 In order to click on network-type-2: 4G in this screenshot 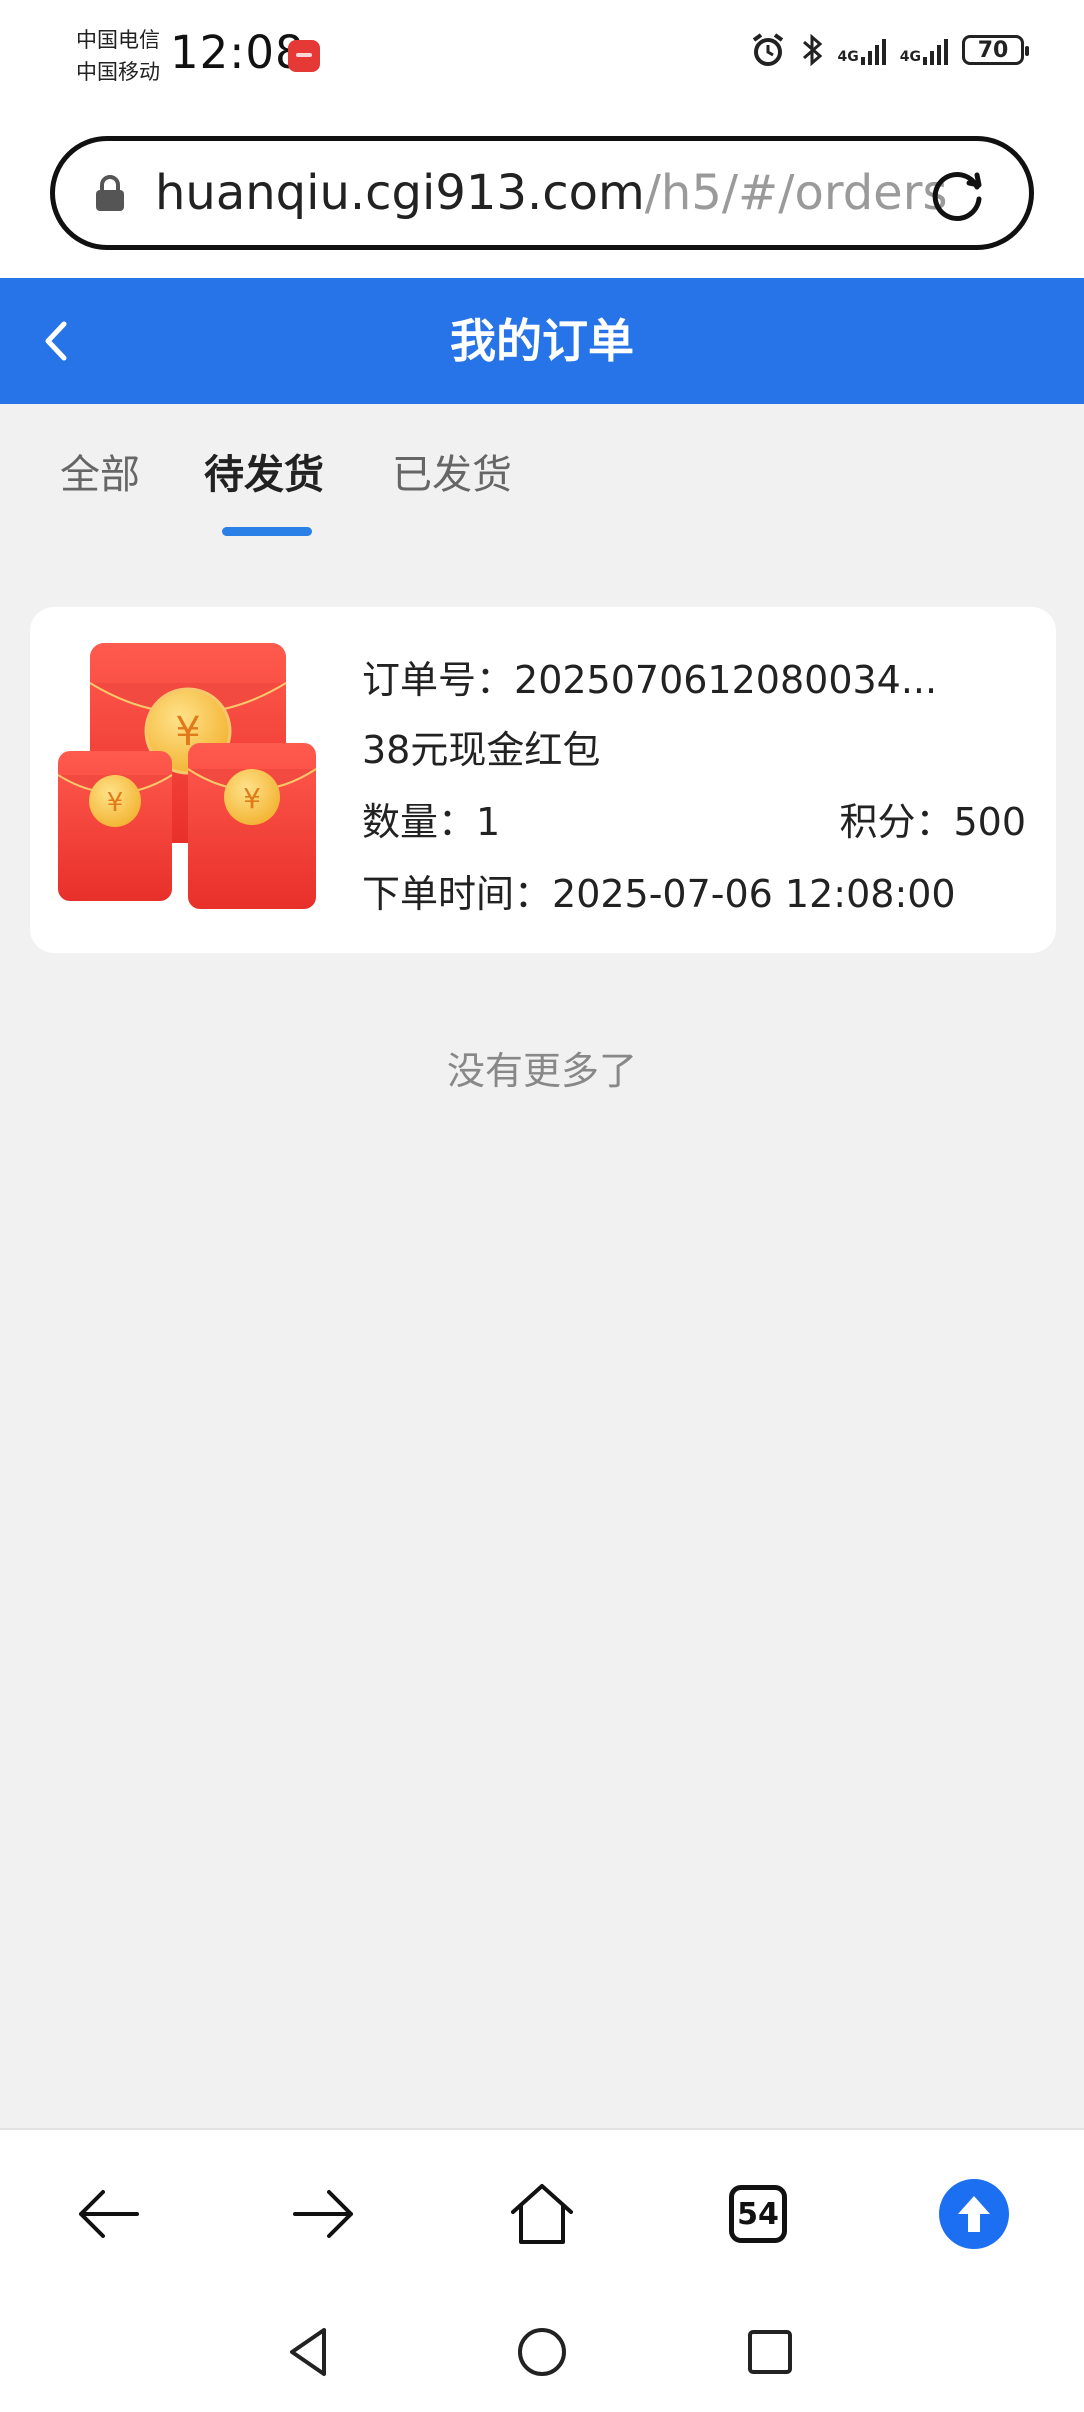, I will do `click(910, 57)`.